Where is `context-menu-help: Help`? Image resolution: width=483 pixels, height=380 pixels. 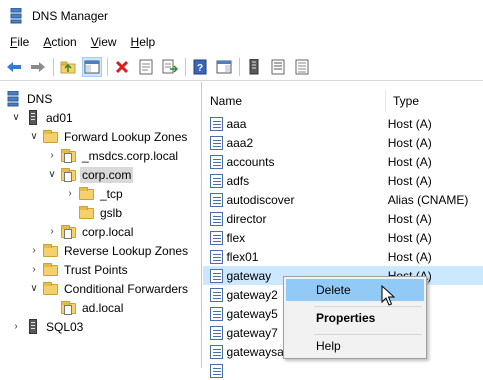 context-menu-help: Help is located at coordinates (355, 346).